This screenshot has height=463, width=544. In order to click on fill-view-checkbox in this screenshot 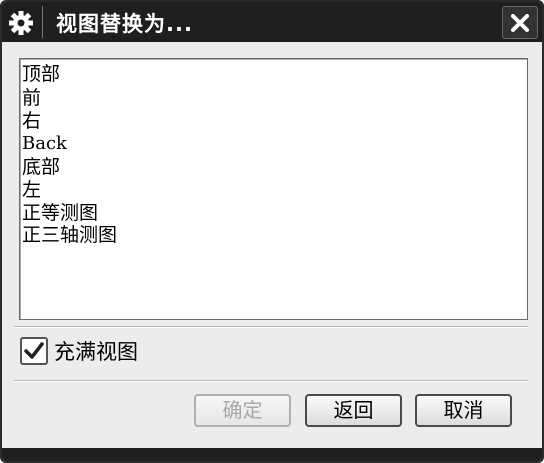, I will do `click(34, 351)`.